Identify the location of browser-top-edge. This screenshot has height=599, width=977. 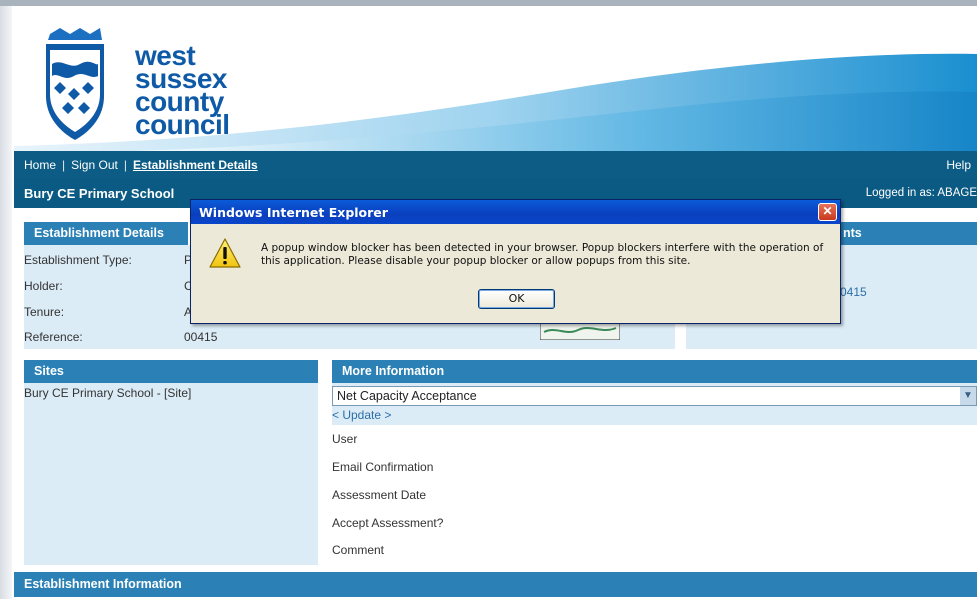
(488, 3).